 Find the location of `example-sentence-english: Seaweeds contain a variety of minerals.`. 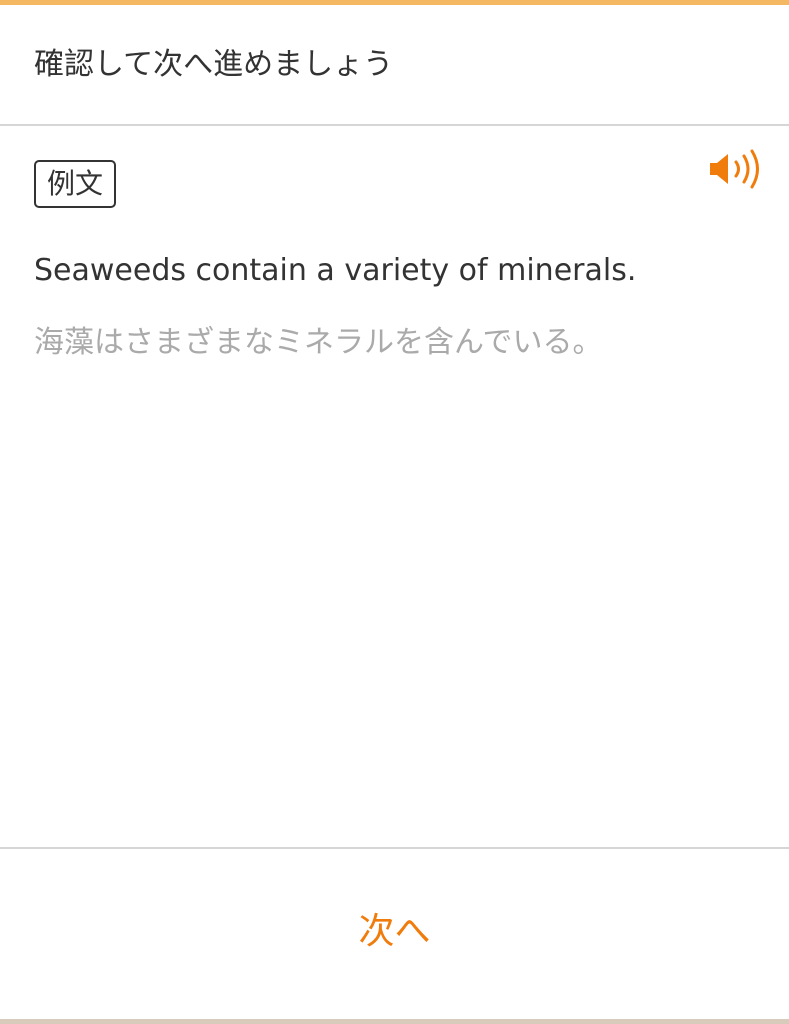

example-sentence-english: Seaweeds contain a variety of minerals. is located at coordinates (335, 270).